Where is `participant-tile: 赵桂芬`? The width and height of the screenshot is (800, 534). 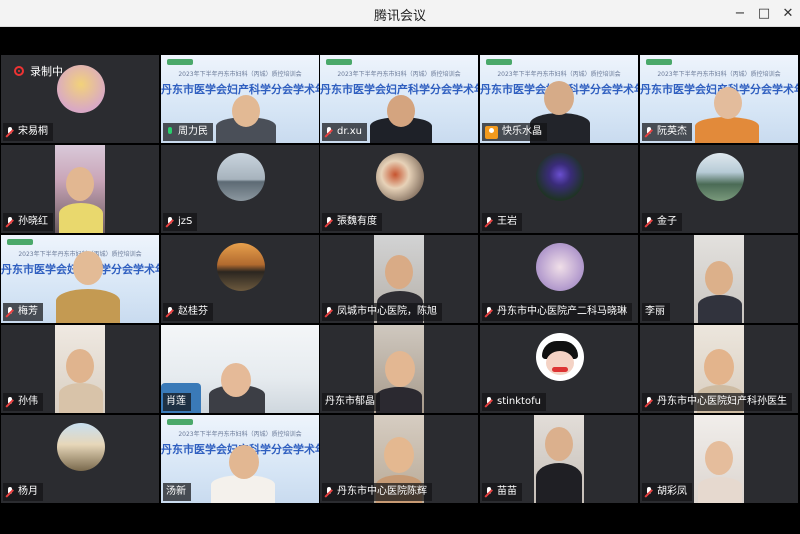
participant-tile: 赵桂芬 is located at coordinates (240, 279).